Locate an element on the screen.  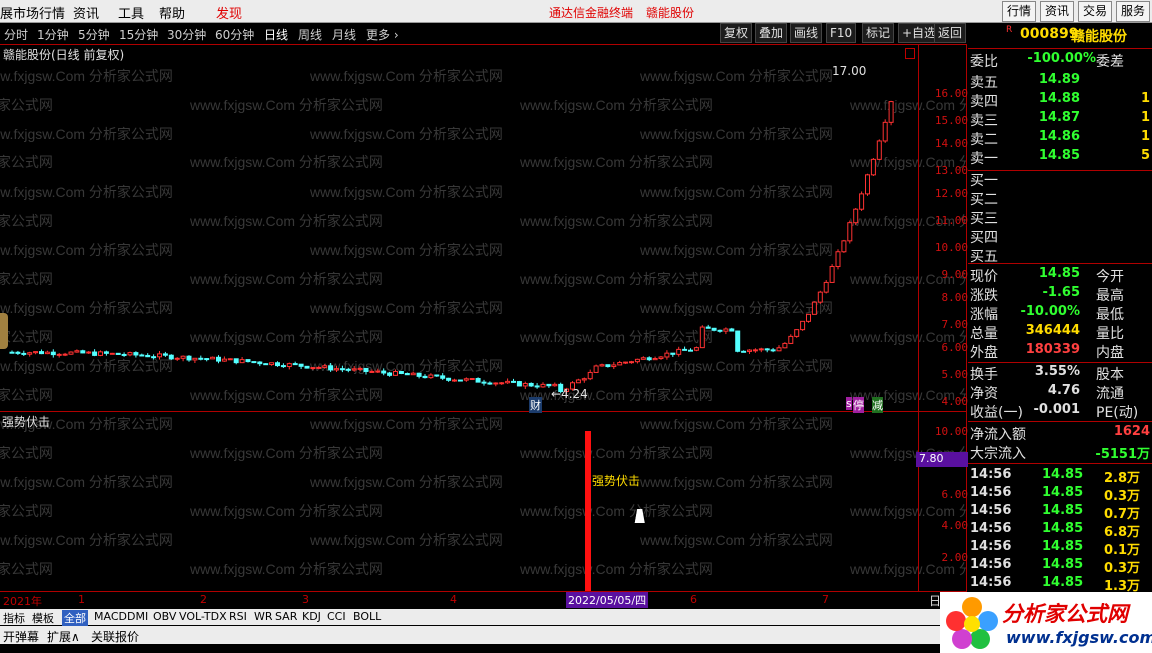
danmaku-toggle: 开弹幕 is located at coordinates (21, 636).